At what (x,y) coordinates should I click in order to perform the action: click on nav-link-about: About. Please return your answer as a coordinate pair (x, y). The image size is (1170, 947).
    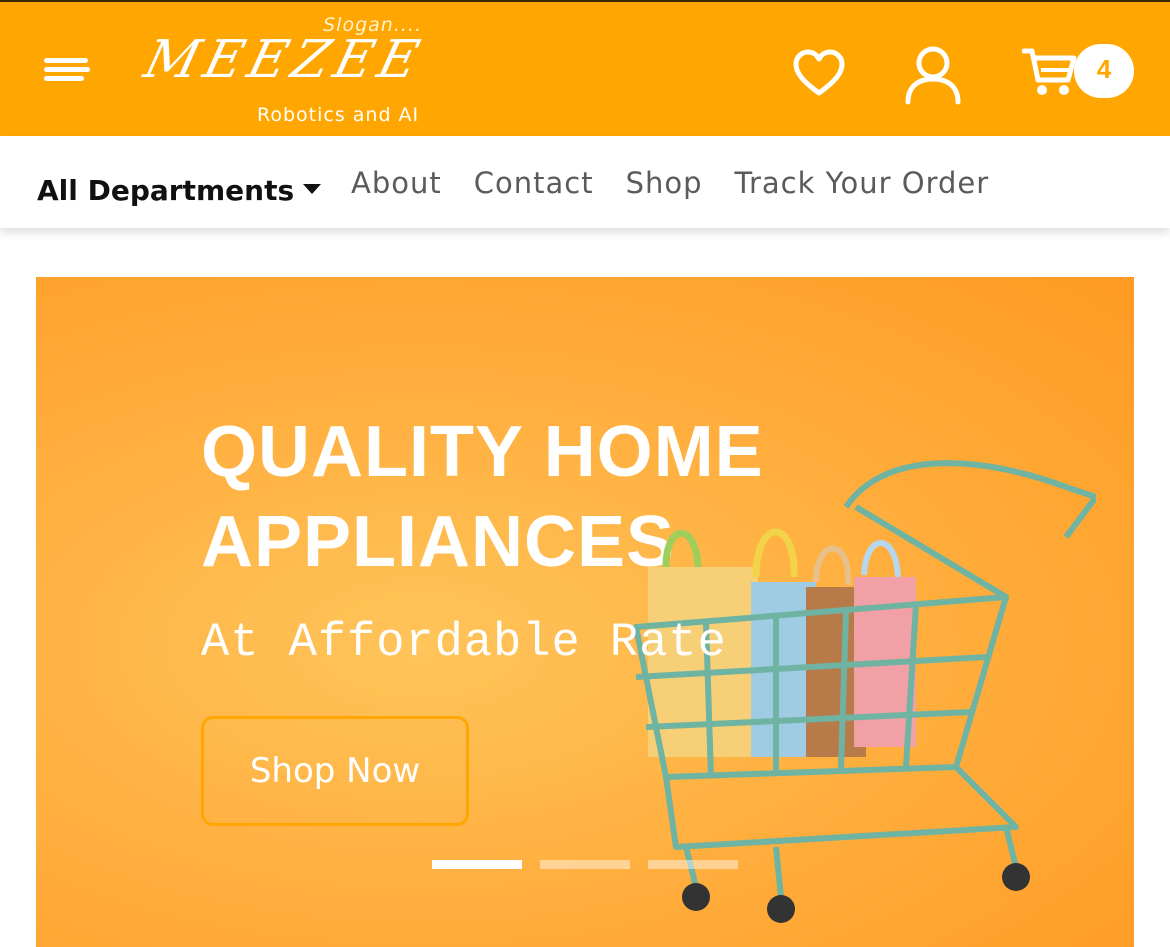
    Looking at the image, I should click on (396, 183).